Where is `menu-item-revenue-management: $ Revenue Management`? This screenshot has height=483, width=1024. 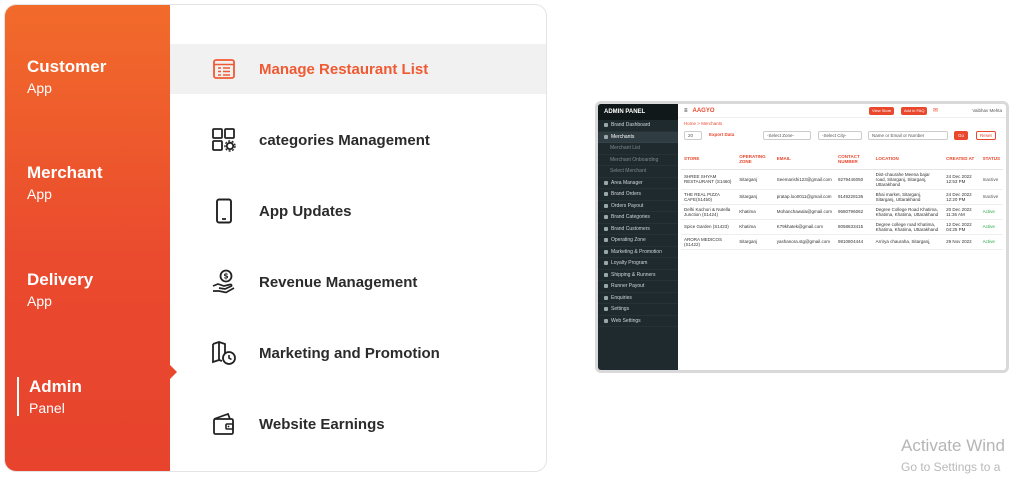
menu-item-revenue-management: $ Revenue Management is located at coordinates (358, 282).